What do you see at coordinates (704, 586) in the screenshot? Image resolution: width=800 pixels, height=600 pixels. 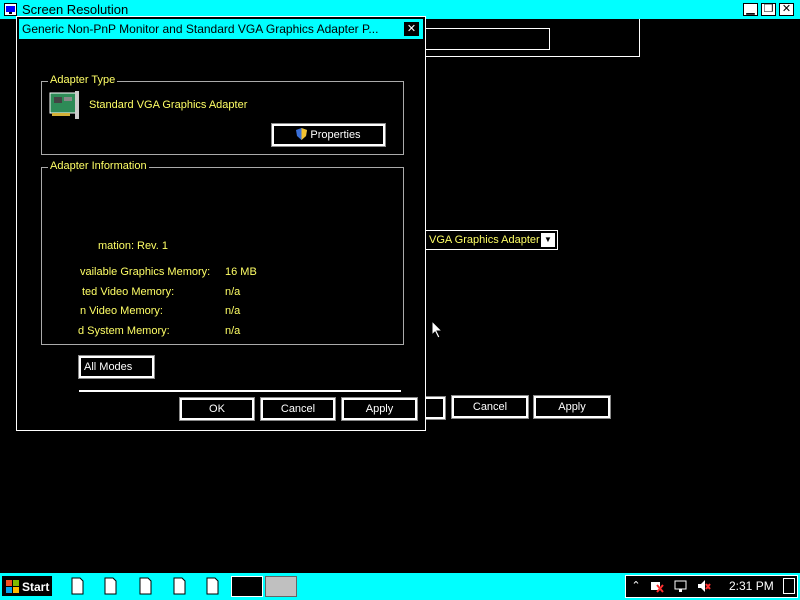 I see `speaker-muted-icon` at bounding box center [704, 586].